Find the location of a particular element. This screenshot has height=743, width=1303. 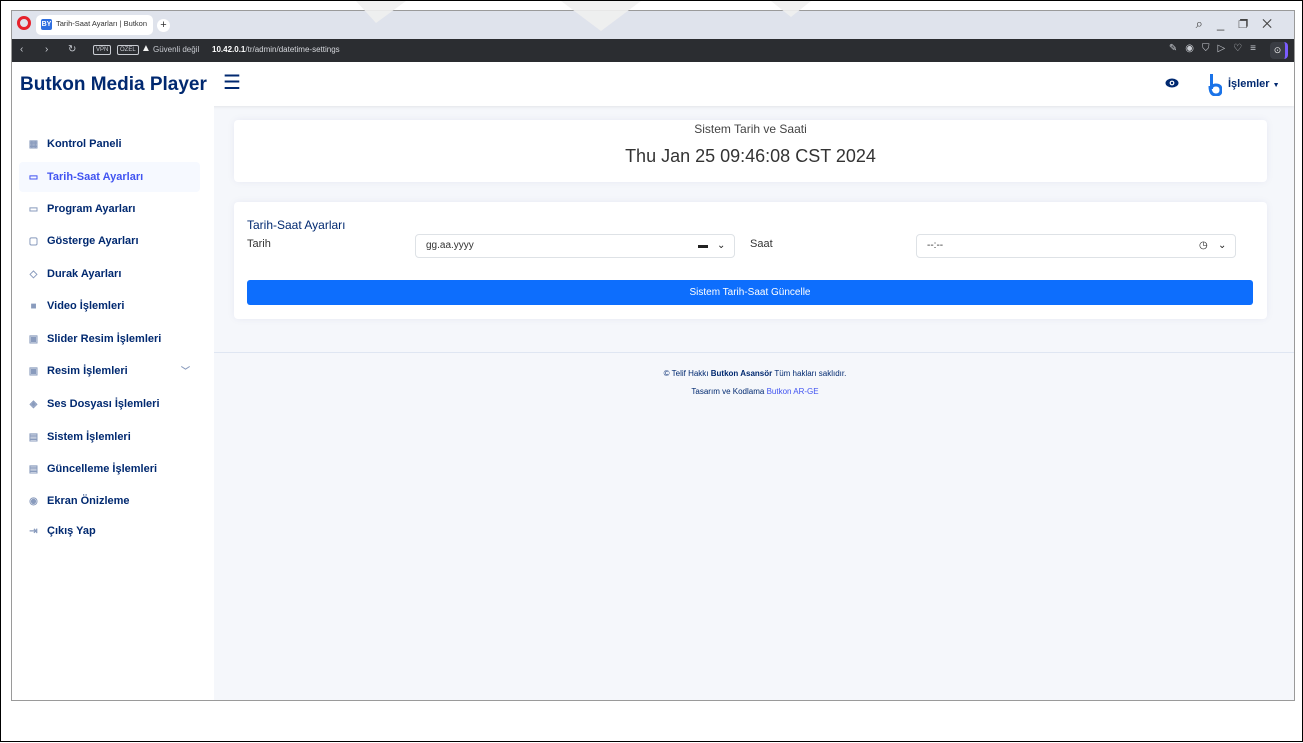

sidebar-item-program-ayarlari: ▭ Program Ayarları is located at coordinates (109, 209).